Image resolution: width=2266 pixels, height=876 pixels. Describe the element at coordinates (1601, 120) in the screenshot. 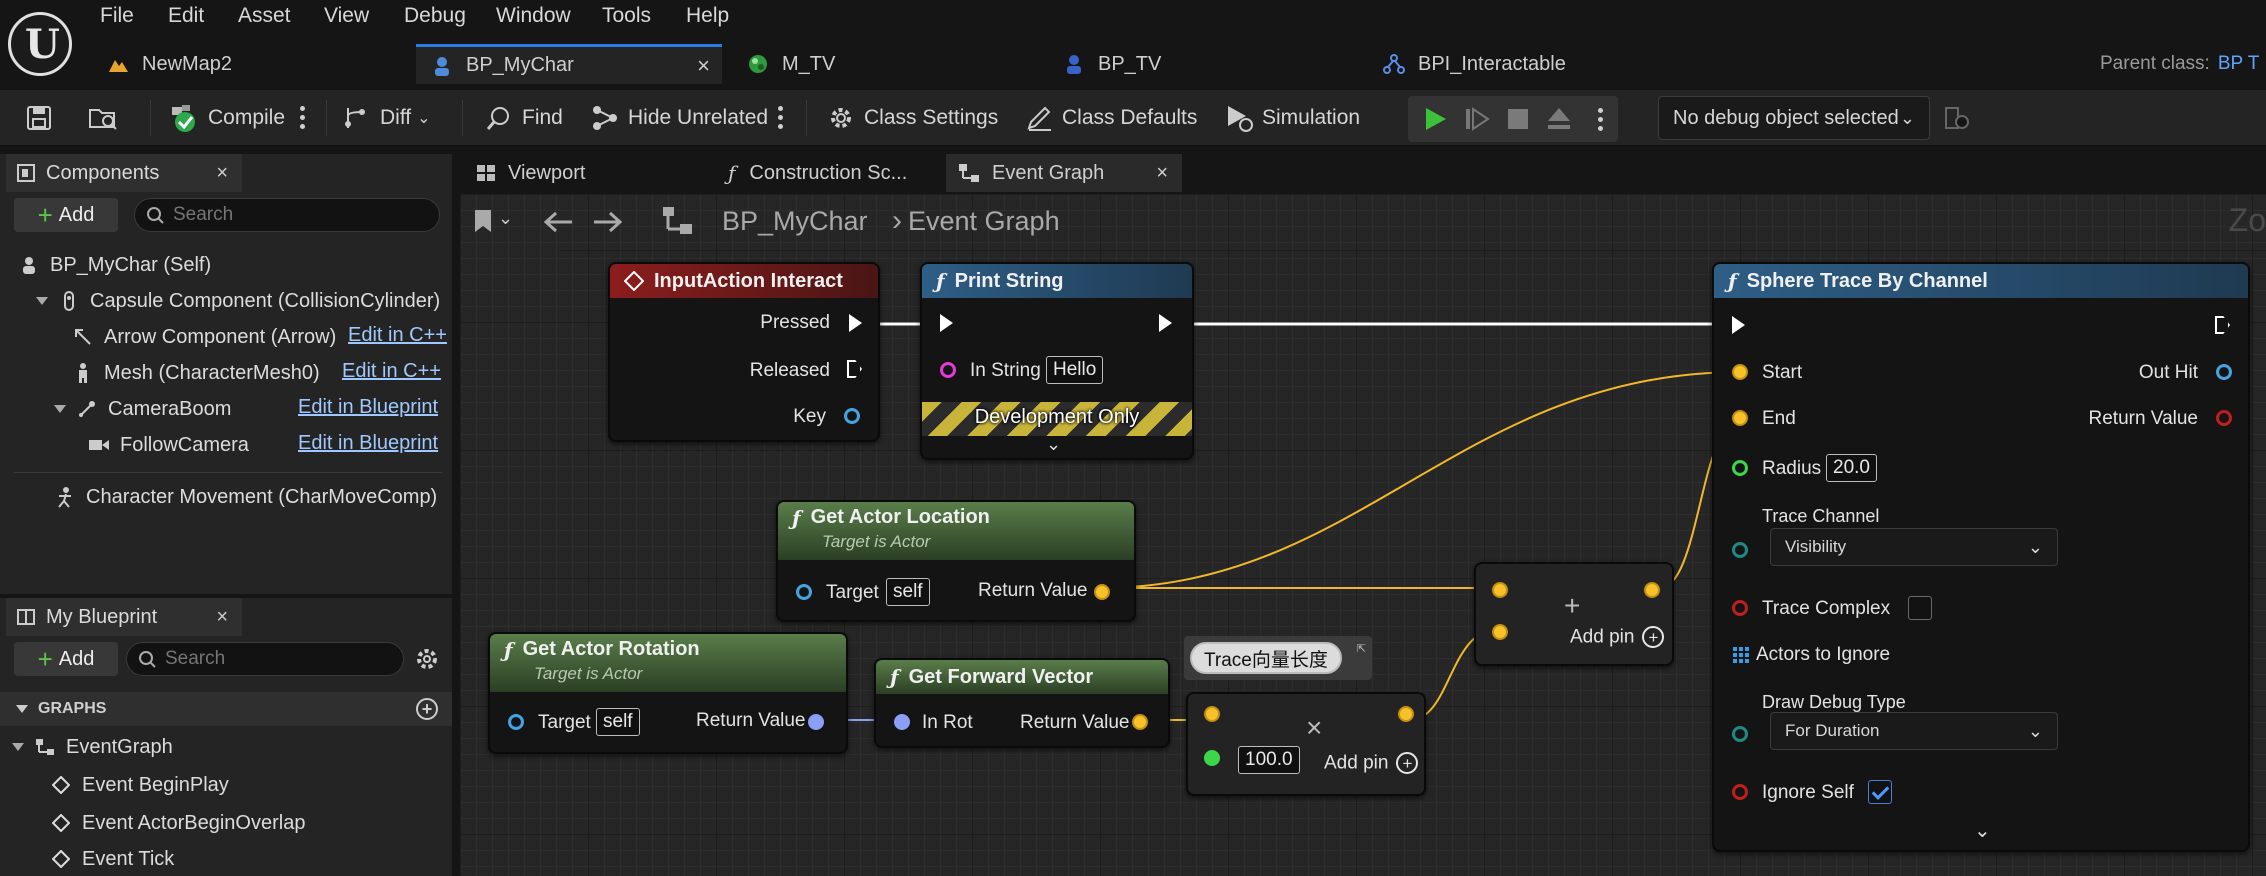

I see `play-options-icon` at that location.